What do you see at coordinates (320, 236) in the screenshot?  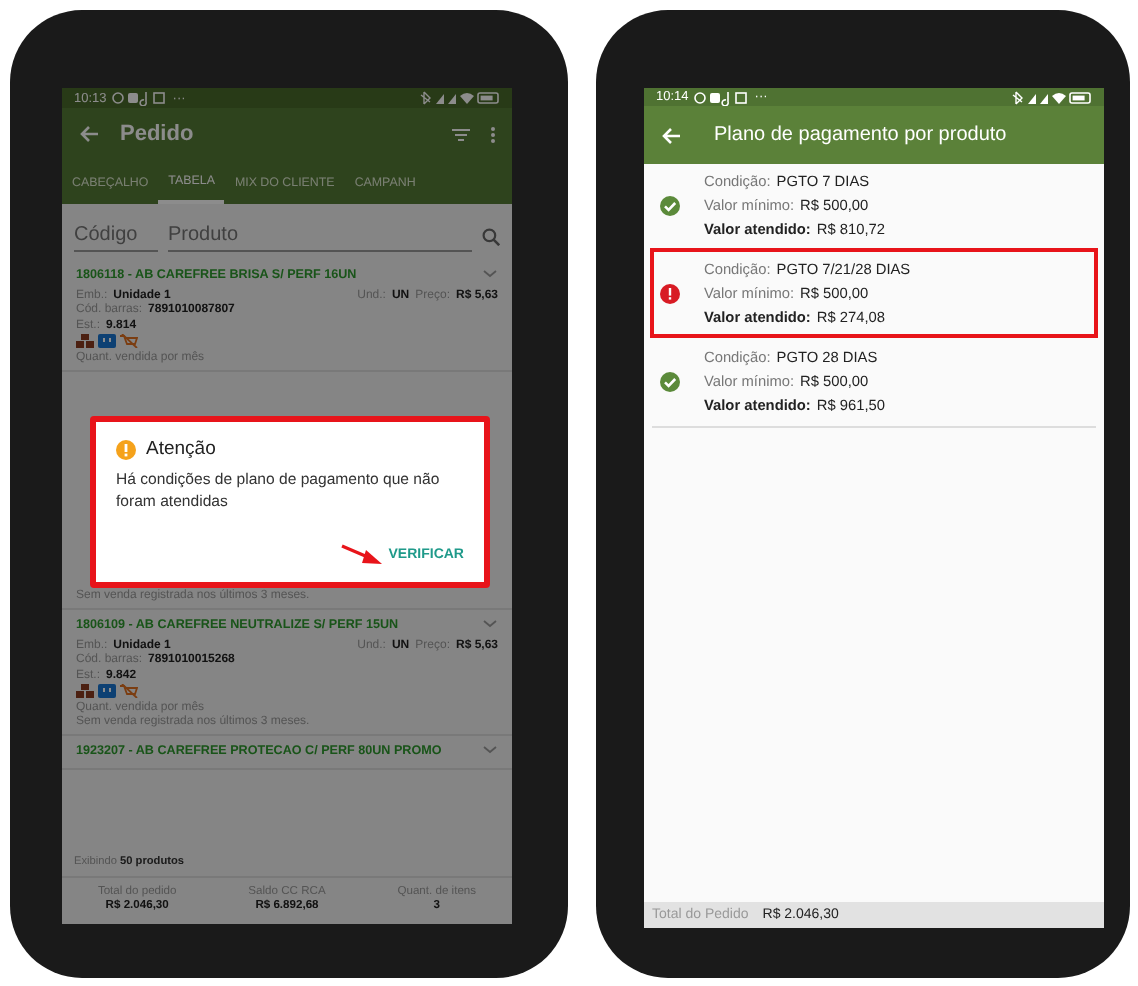 I see `product-field: Produto` at bounding box center [320, 236].